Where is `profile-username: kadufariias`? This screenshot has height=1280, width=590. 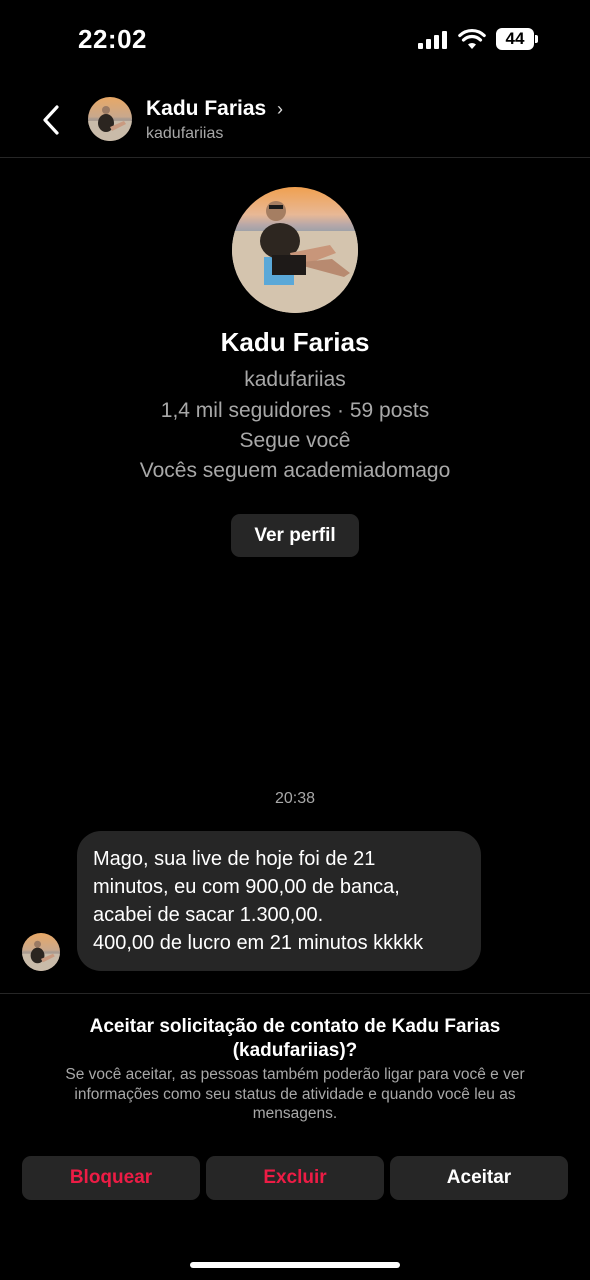
profile-username: kadufariias is located at coordinates (295, 379).